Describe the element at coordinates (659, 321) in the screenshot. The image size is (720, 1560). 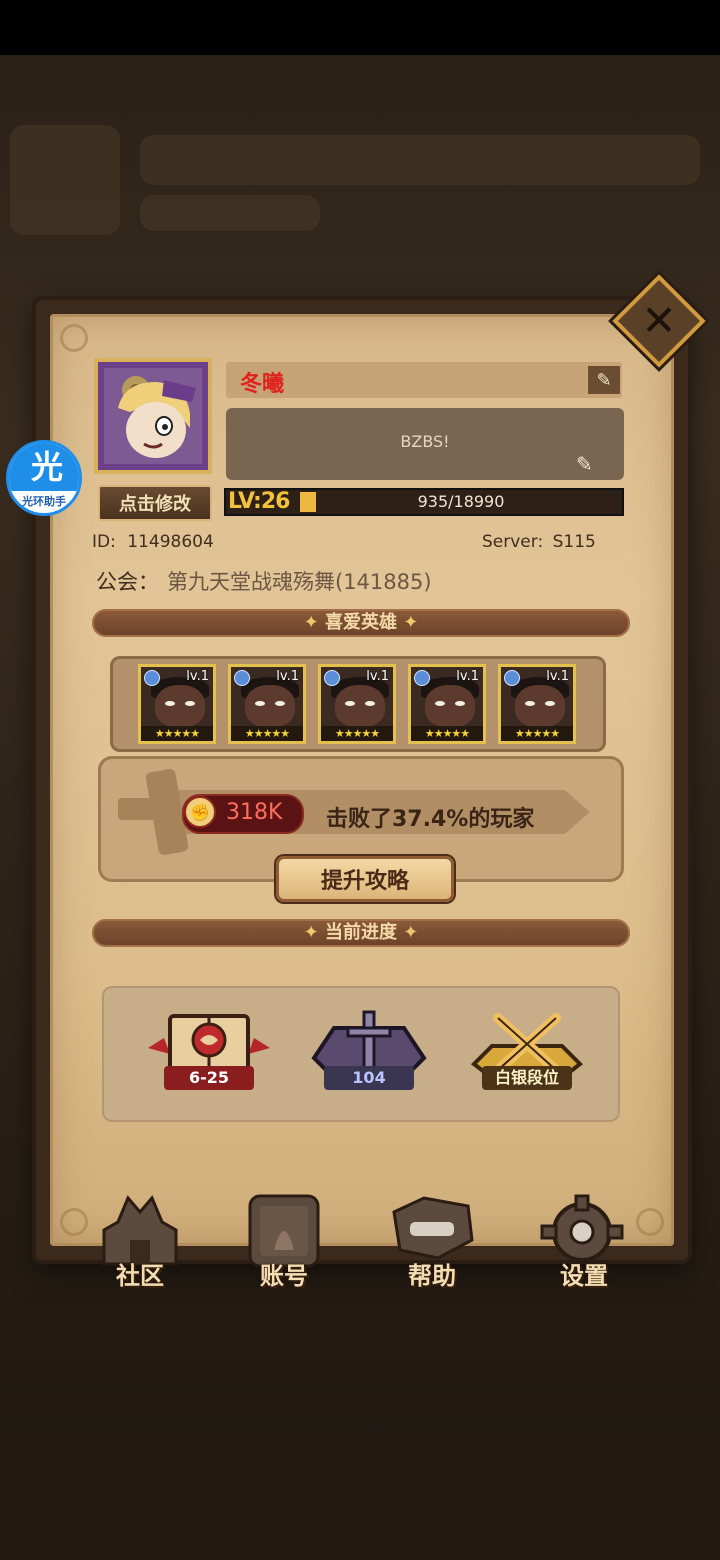
I see `close-icon: ✕` at that location.